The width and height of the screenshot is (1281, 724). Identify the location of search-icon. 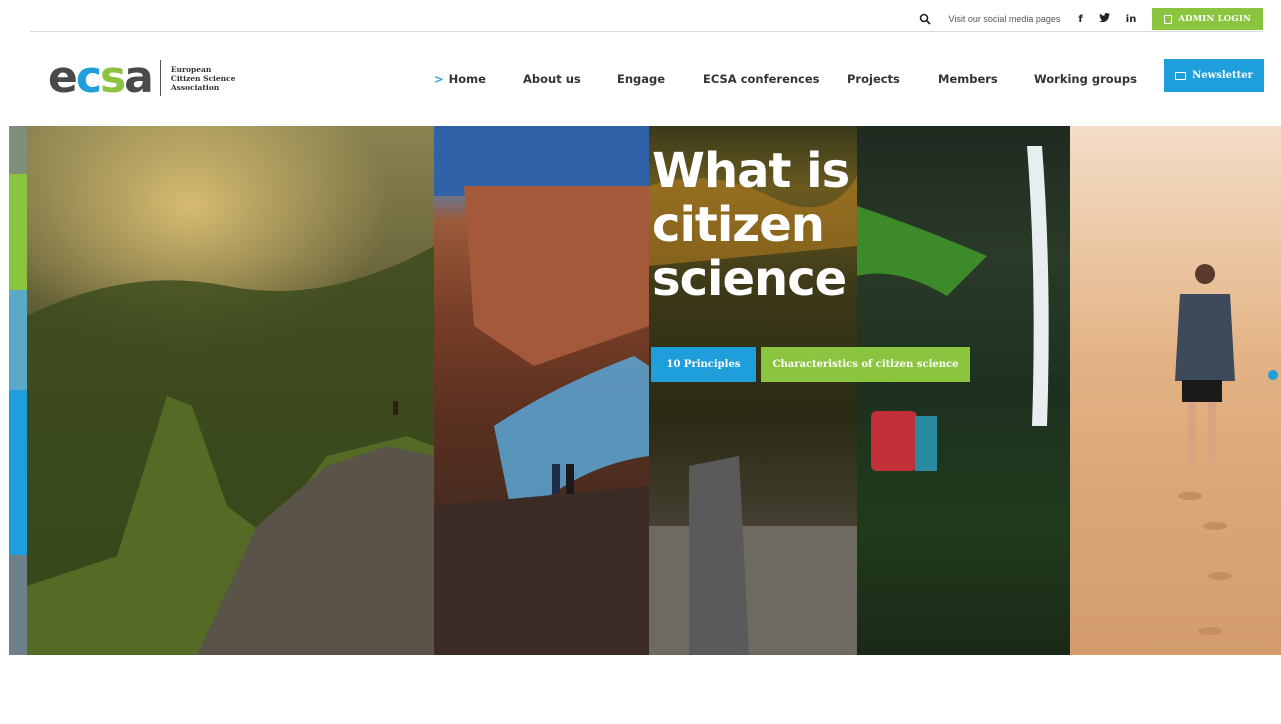
(925, 19).